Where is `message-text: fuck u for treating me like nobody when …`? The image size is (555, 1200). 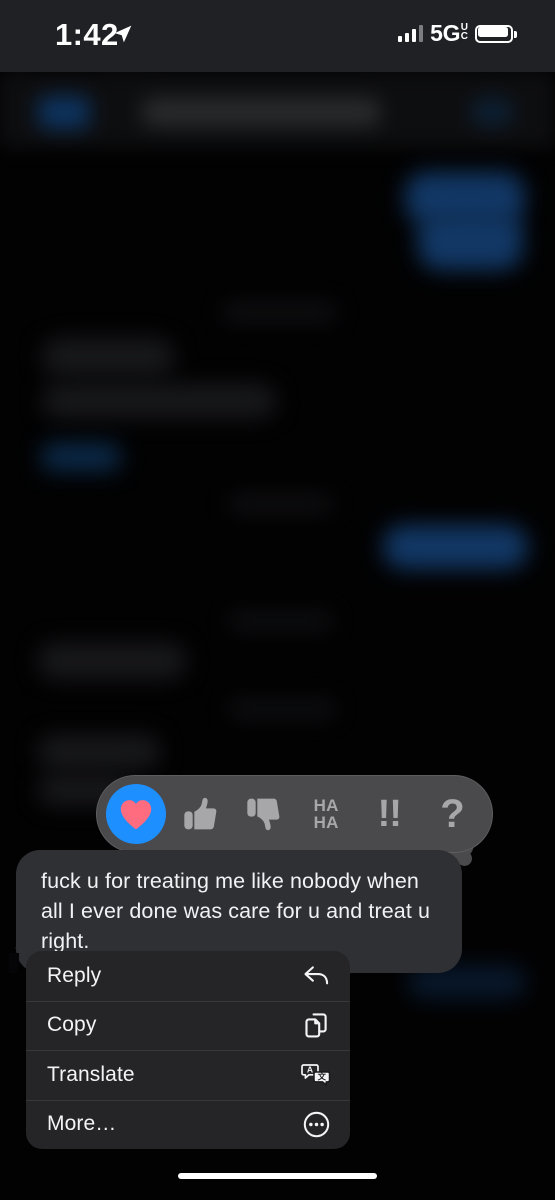 message-text: fuck u for treating me like nobody when … is located at coordinates (236, 911).